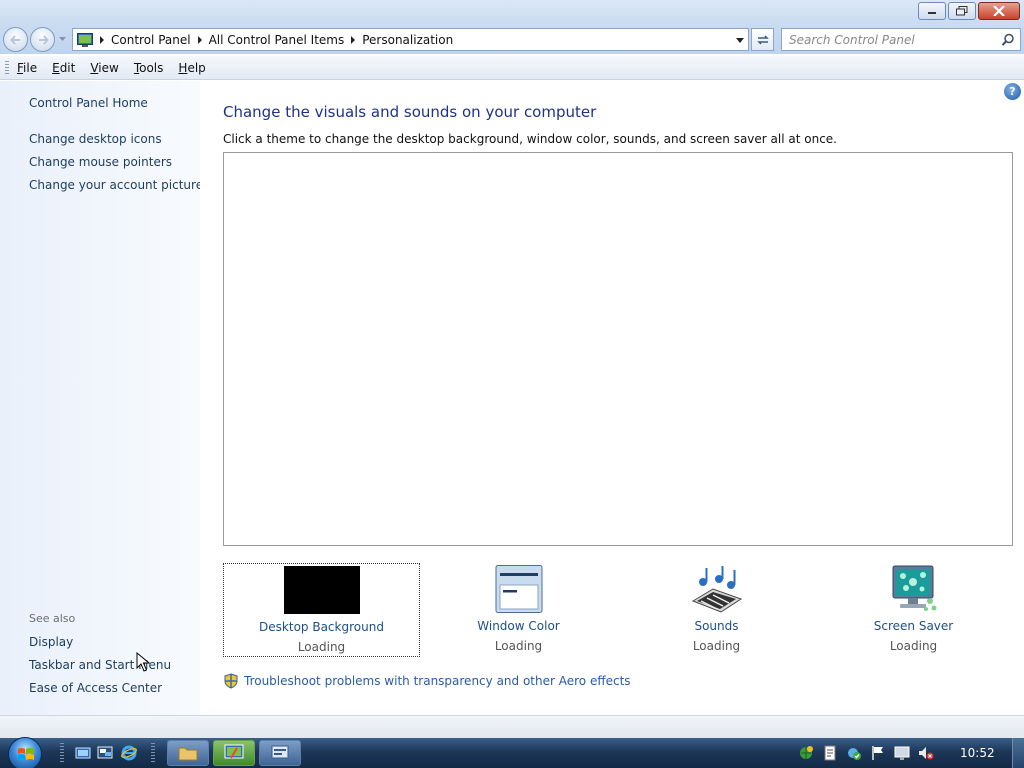 This screenshot has height=768, width=1024. Describe the element at coordinates (1012, 91) in the screenshot. I see `help-icon: ?` at that location.